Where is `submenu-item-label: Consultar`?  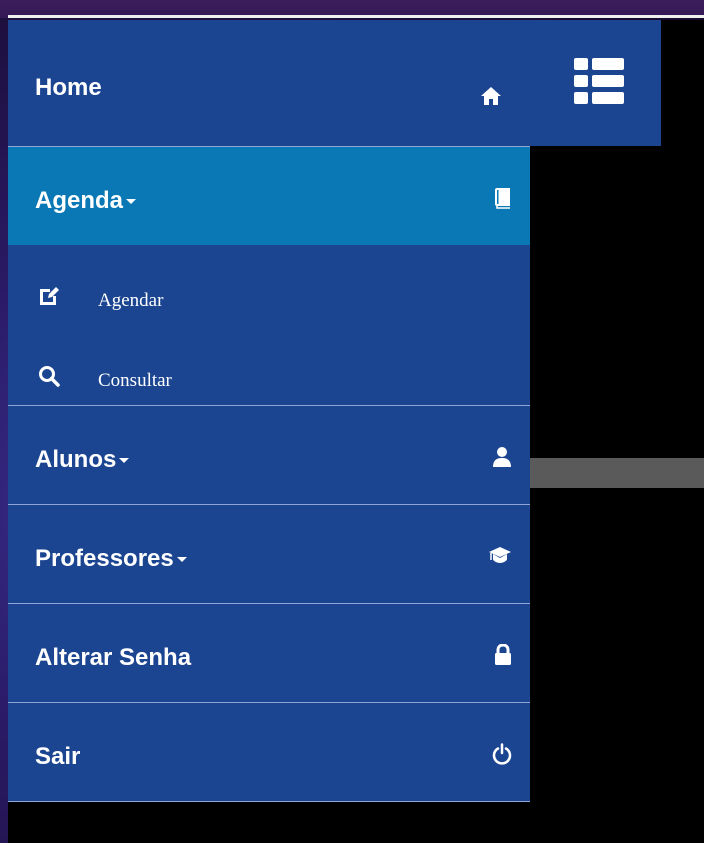
submenu-item-label: Consultar is located at coordinates (135, 380).